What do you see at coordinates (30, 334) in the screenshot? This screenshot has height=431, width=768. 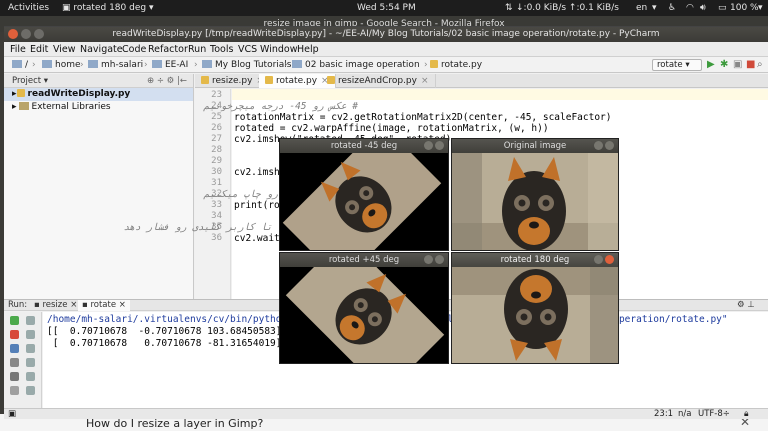 I see `scroll-down-icon` at bounding box center [30, 334].